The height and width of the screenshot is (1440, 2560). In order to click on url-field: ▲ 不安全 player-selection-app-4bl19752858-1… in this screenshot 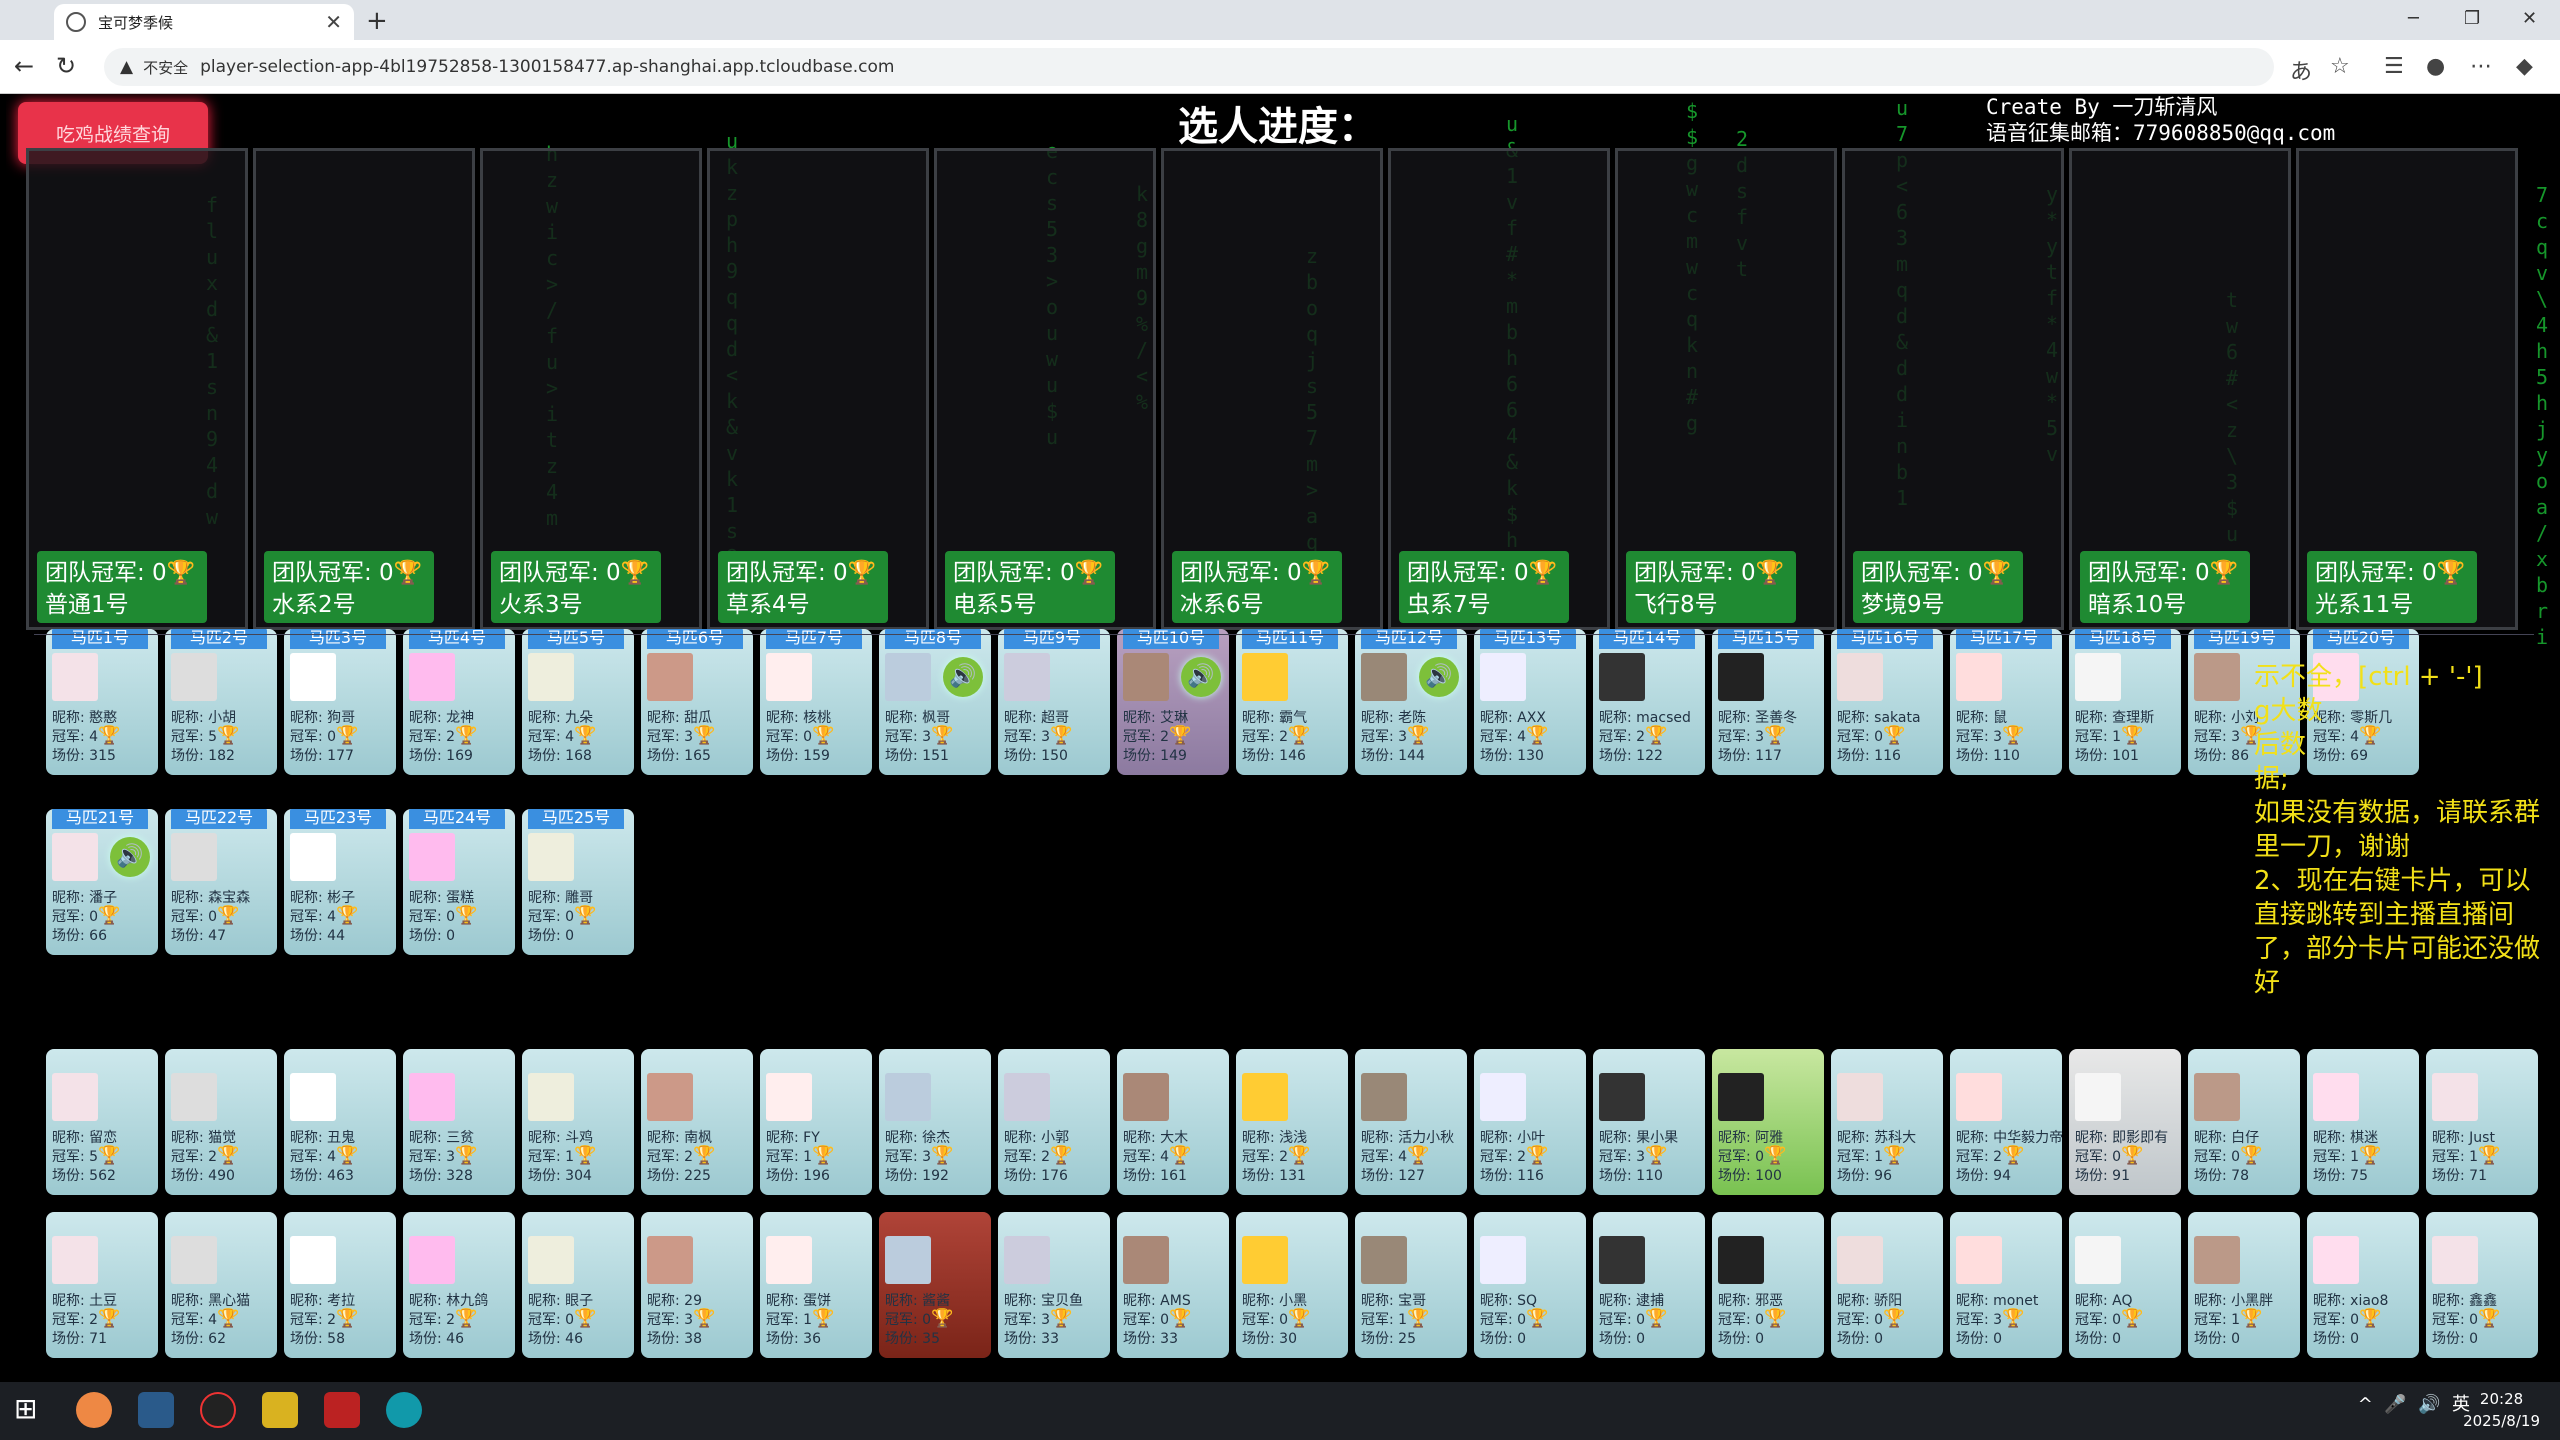, I will do `click(1189, 67)`.